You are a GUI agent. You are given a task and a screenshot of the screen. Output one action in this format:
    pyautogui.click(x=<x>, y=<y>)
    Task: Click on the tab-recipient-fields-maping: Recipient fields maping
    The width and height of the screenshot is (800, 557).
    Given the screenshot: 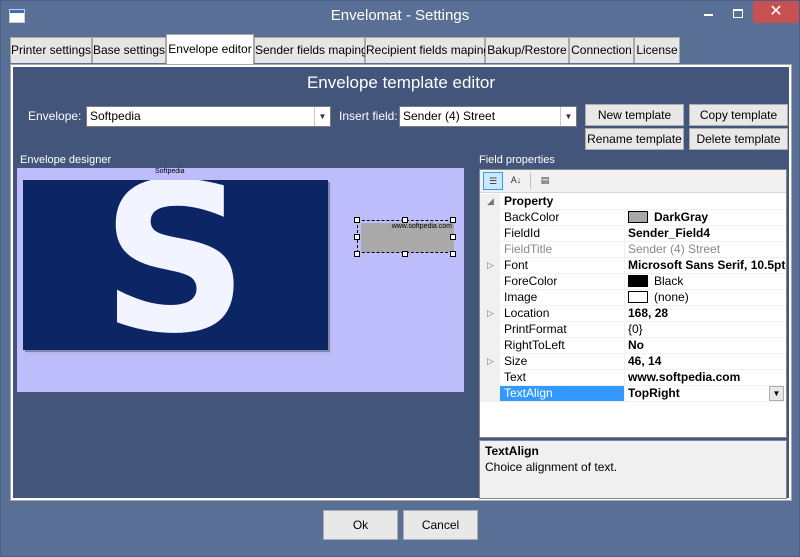 What is the action you would take?
    pyautogui.click(x=427, y=50)
    